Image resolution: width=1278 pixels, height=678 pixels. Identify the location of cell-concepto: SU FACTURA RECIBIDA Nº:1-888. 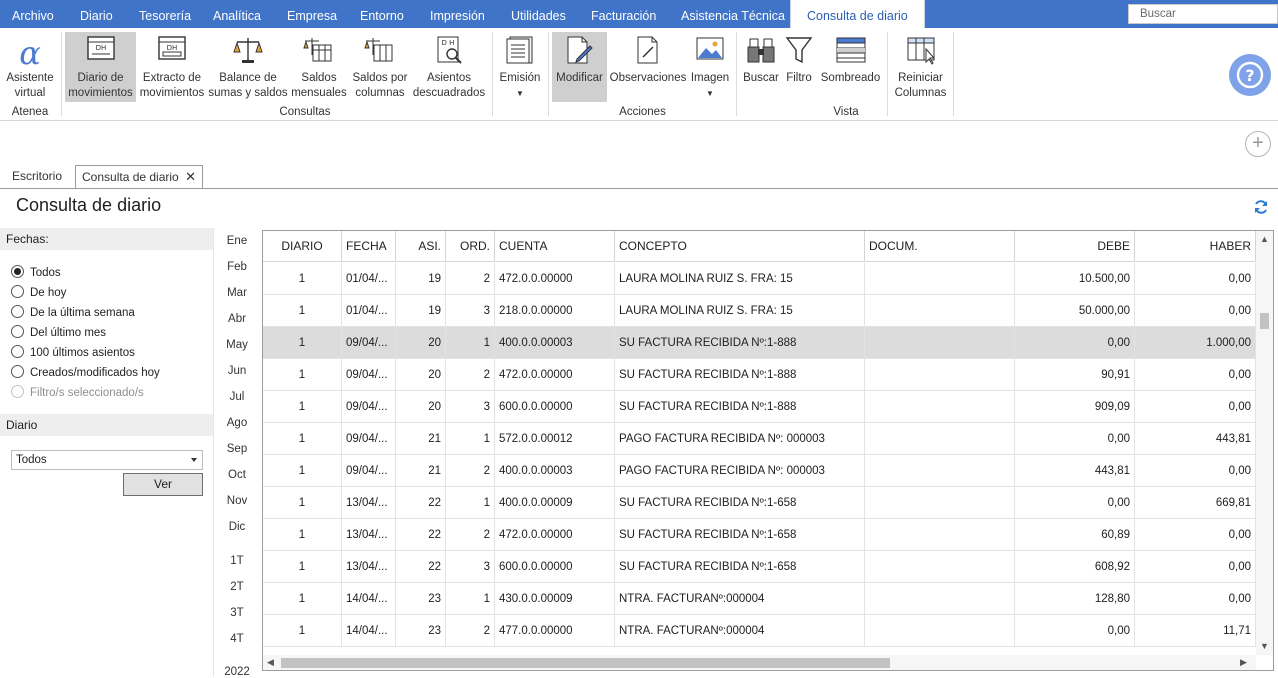
(740, 375).